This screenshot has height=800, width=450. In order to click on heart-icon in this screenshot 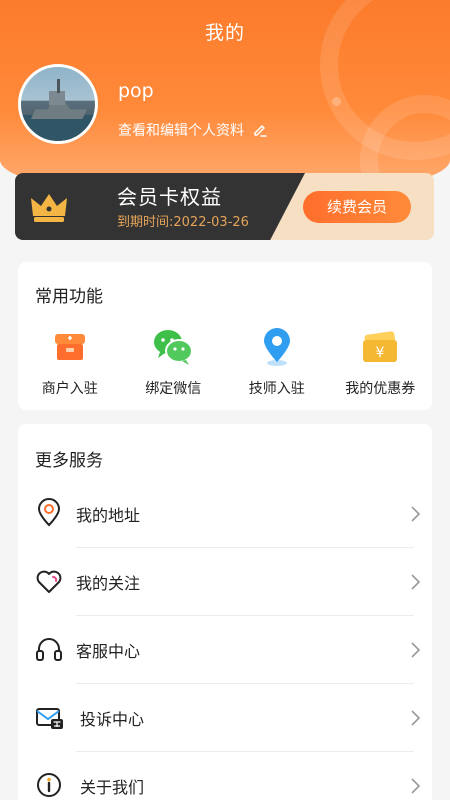, I will do `click(49, 581)`.